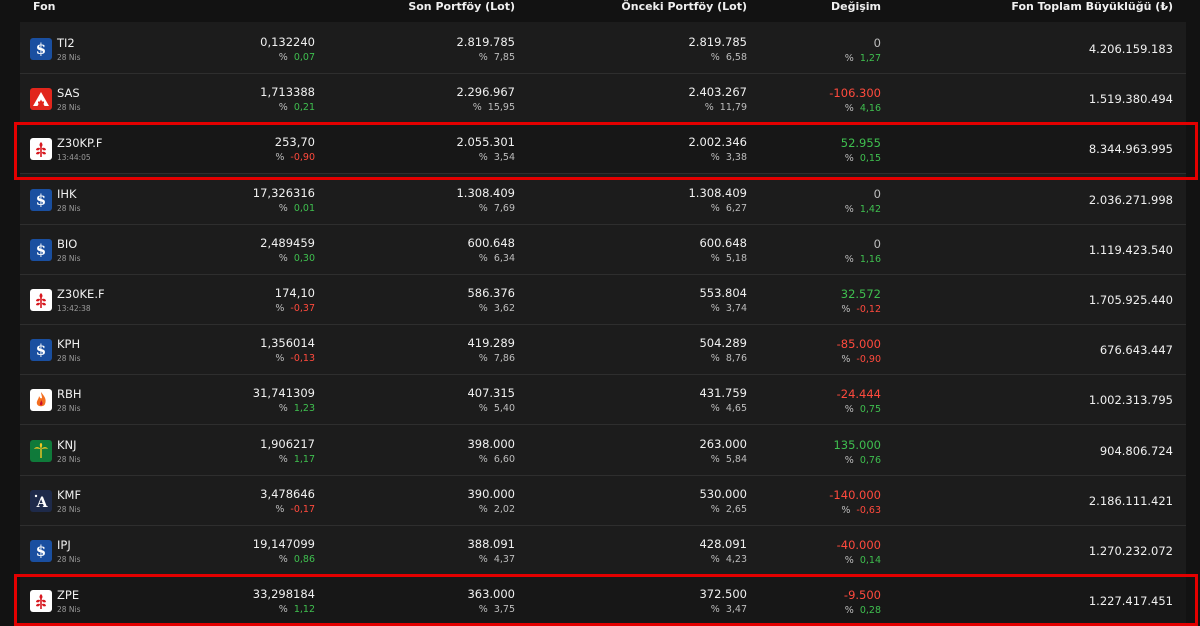  I want to click on fund-price-change: % 0,21, so click(296, 108).